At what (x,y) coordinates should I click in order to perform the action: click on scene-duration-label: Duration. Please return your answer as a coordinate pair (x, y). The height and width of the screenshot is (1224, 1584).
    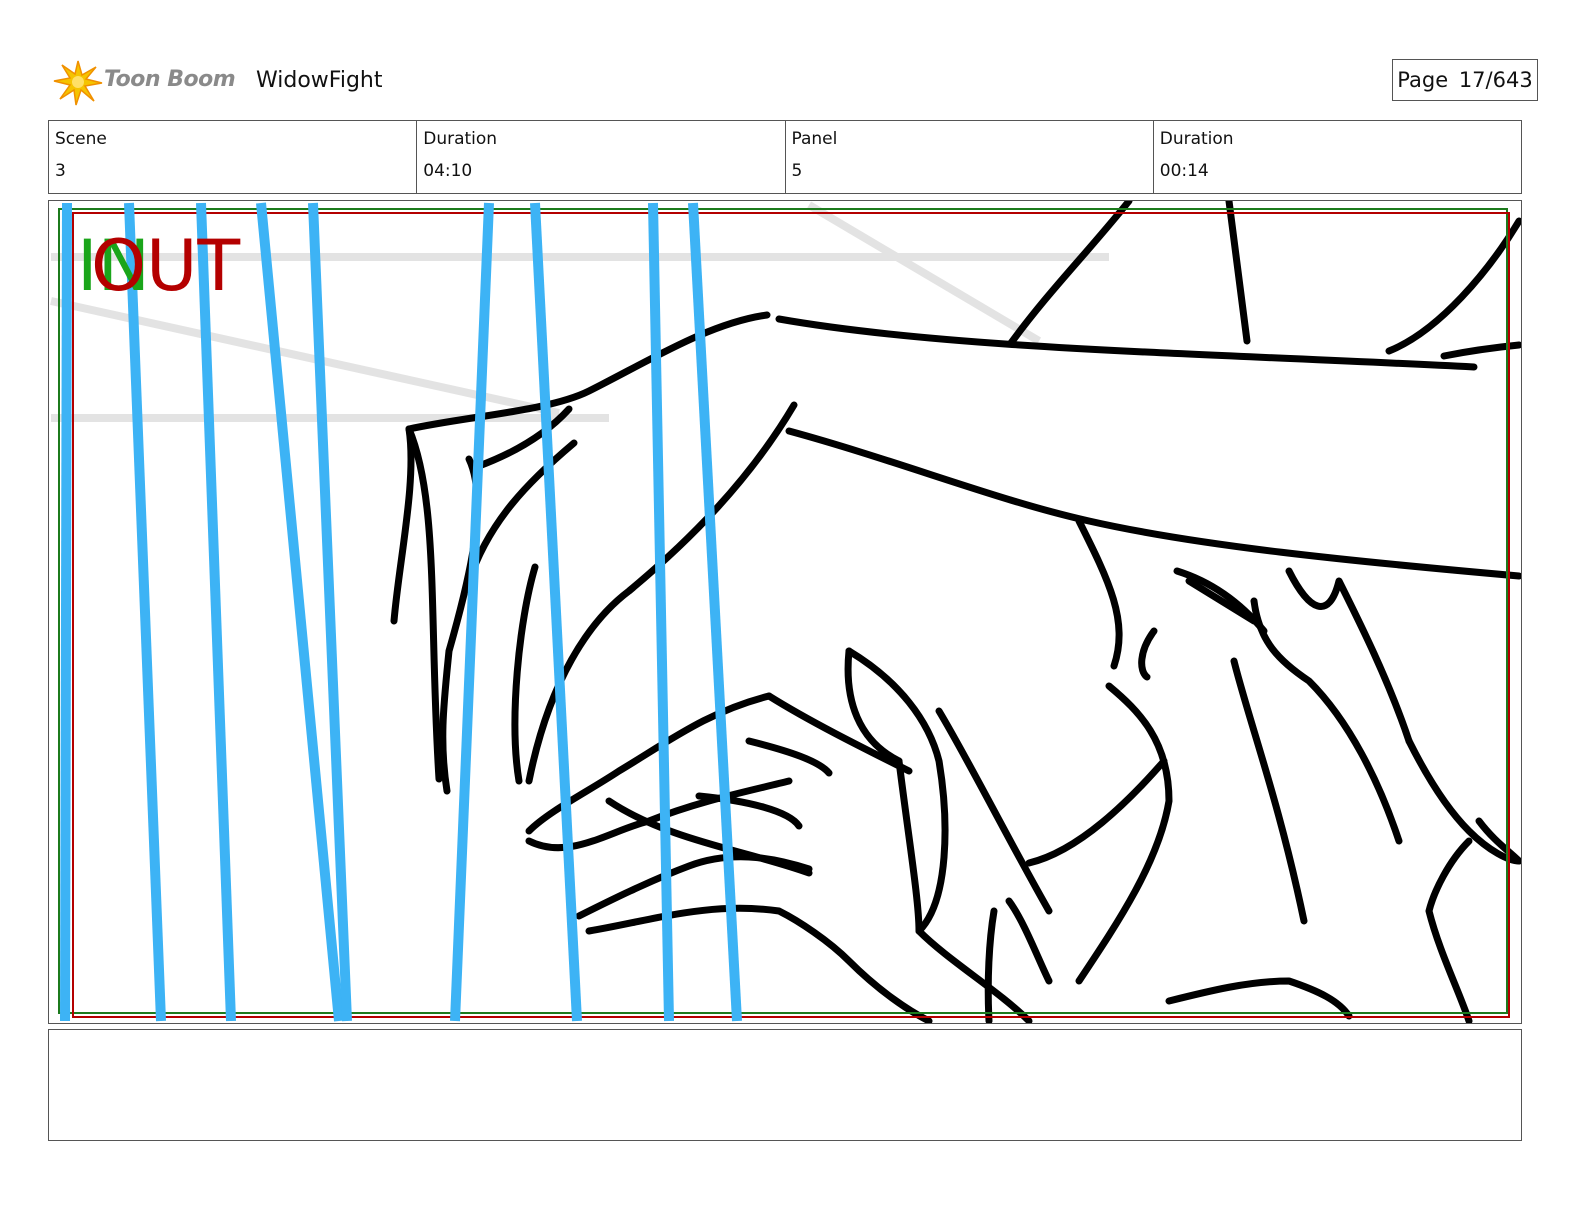
    Looking at the image, I should click on (460, 139).